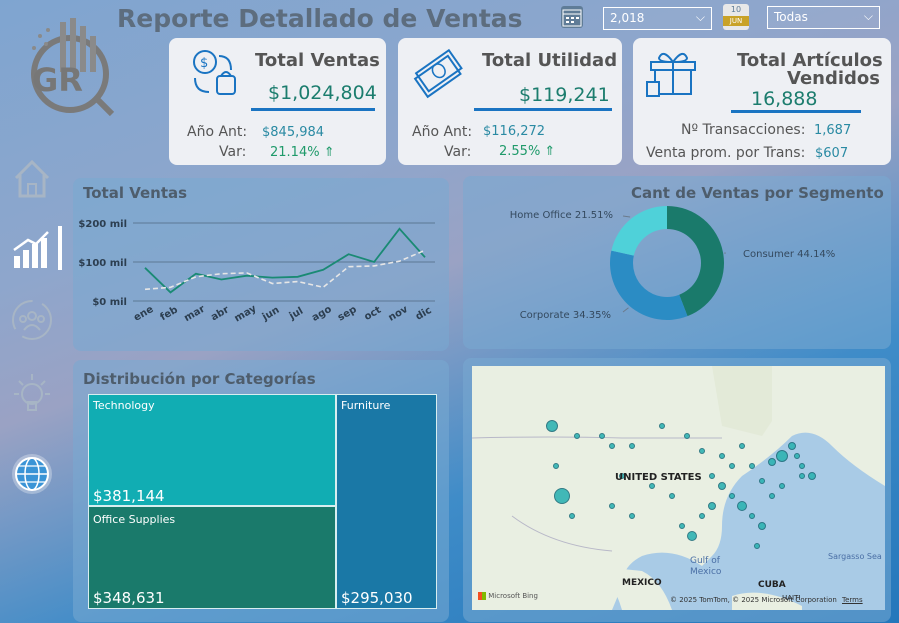 The width and height of the screenshot is (899, 623). Describe the element at coordinates (572, 17) in the screenshot. I see `calendar-icon` at that location.